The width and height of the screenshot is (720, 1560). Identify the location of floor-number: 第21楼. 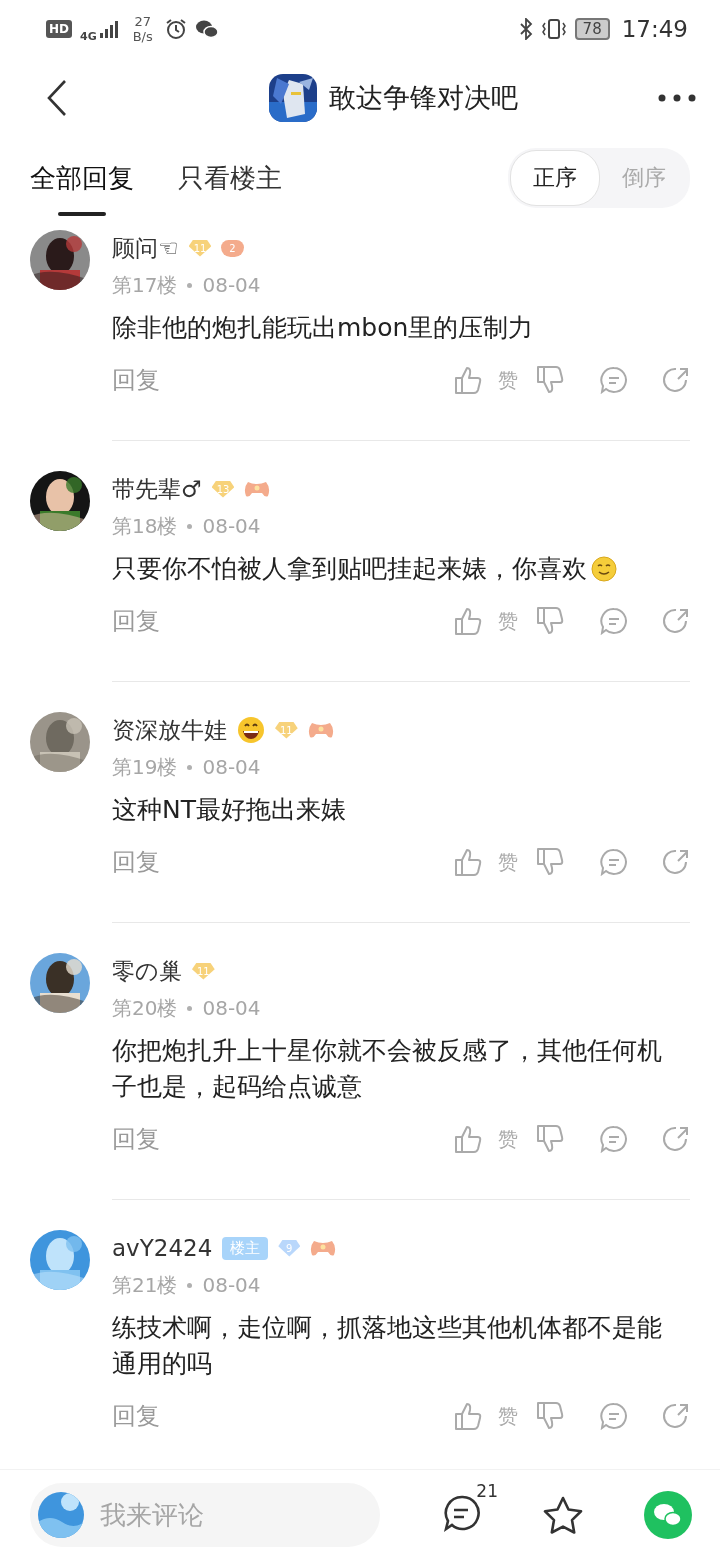
(145, 1285).